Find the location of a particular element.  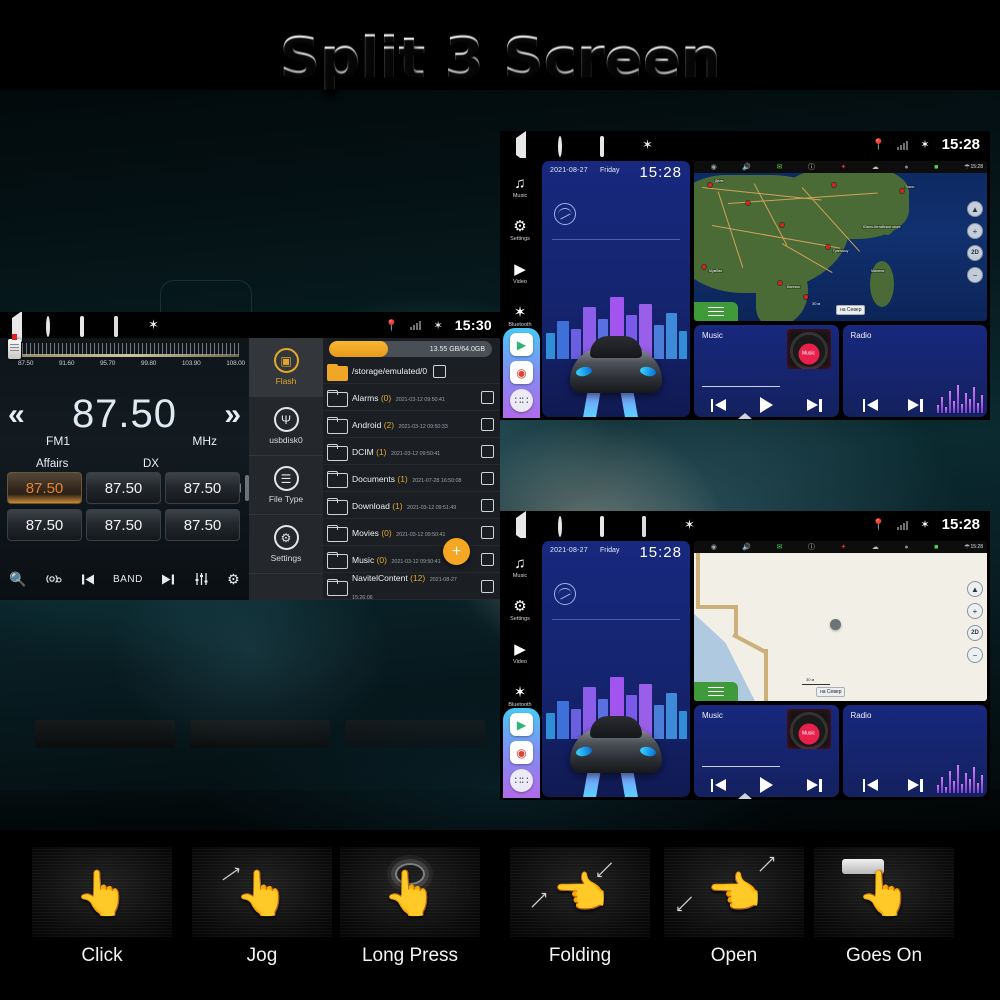

table-row: Documents (1) 2021-07-28 16:50:08 is located at coordinates (411, 478).